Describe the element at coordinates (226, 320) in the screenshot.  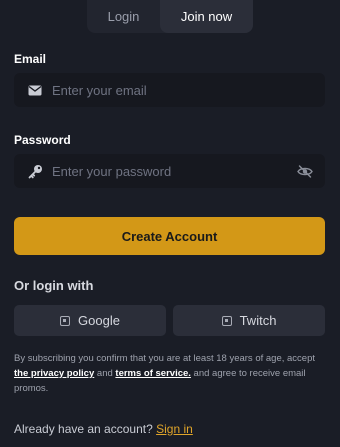
I see `twitch-icon` at that location.